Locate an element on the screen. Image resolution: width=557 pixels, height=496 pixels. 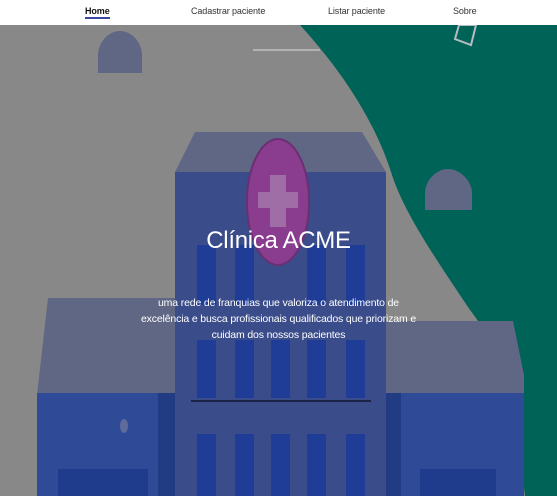
nav-home-label: Home is located at coordinates (97, 11).